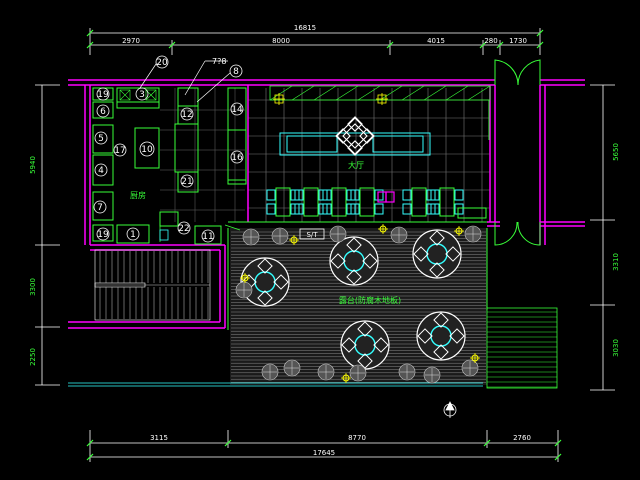 The image size is (640, 480). What do you see at coordinates (185, 81) in the screenshot?
I see `leader-lines` at bounding box center [185, 81].